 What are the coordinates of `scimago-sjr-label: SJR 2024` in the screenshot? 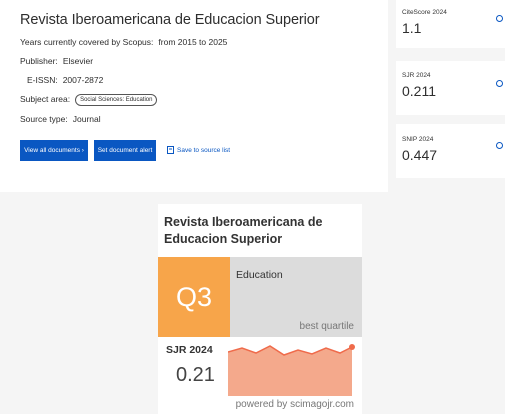 It's located at (189, 350).